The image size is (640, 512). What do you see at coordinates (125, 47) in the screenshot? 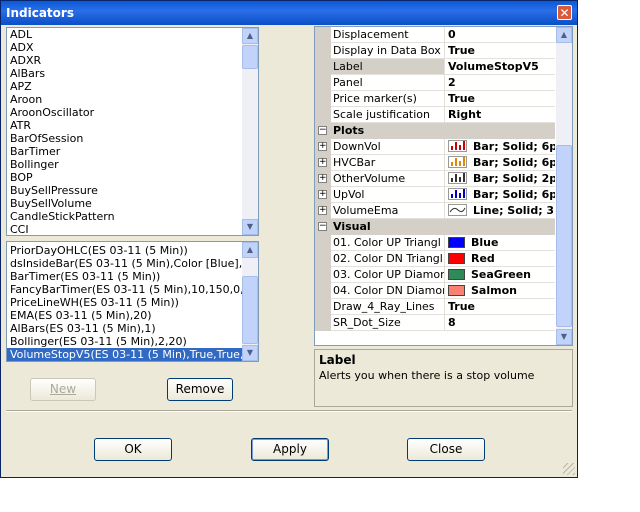
I see `list-item: ADX` at bounding box center [125, 47].